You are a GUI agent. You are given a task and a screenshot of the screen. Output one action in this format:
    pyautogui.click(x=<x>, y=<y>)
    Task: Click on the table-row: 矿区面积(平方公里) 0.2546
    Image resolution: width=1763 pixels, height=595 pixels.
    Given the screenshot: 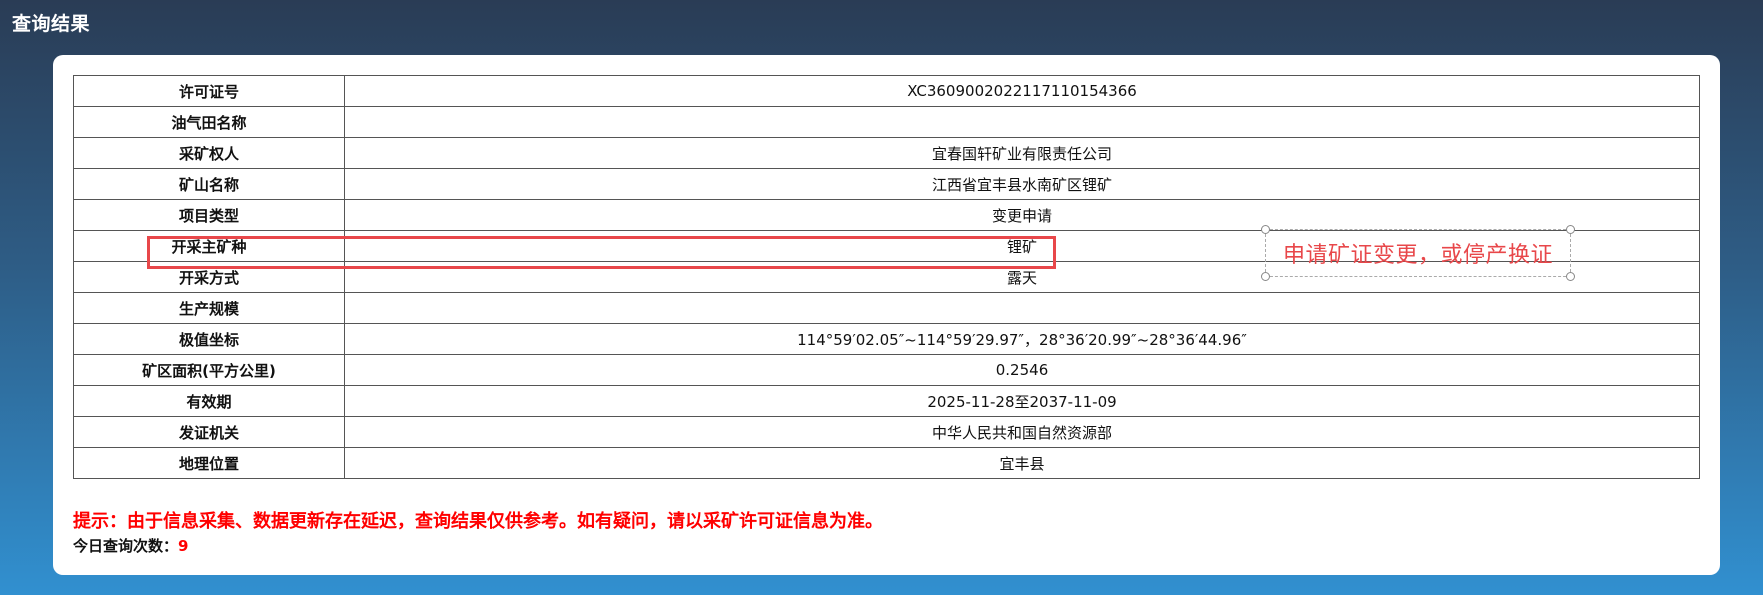 What is the action you would take?
    pyautogui.click(x=886, y=370)
    